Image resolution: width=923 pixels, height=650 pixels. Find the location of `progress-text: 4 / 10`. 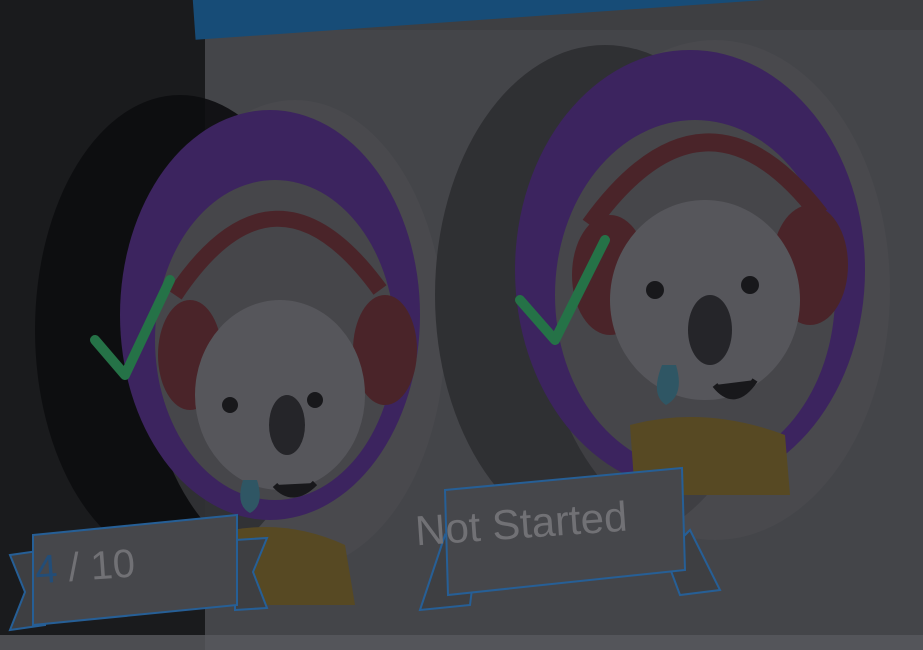

progress-text: 4 / 10 is located at coordinates (85, 568).